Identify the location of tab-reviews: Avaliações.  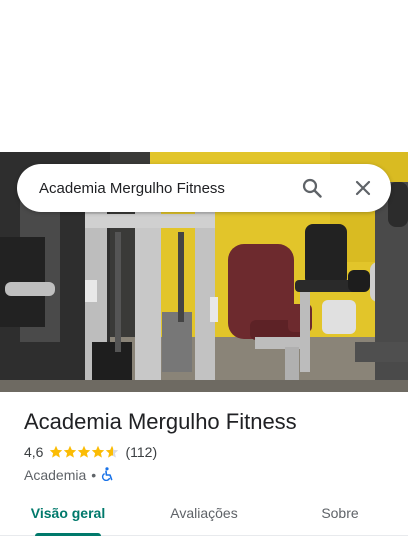
(204, 515).